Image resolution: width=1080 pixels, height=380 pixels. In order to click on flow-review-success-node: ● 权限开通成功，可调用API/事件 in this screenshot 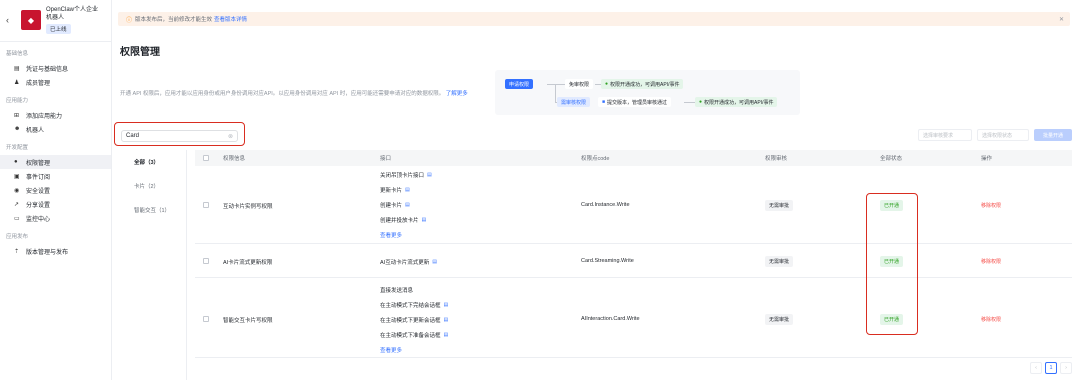, I will do `click(736, 102)`.